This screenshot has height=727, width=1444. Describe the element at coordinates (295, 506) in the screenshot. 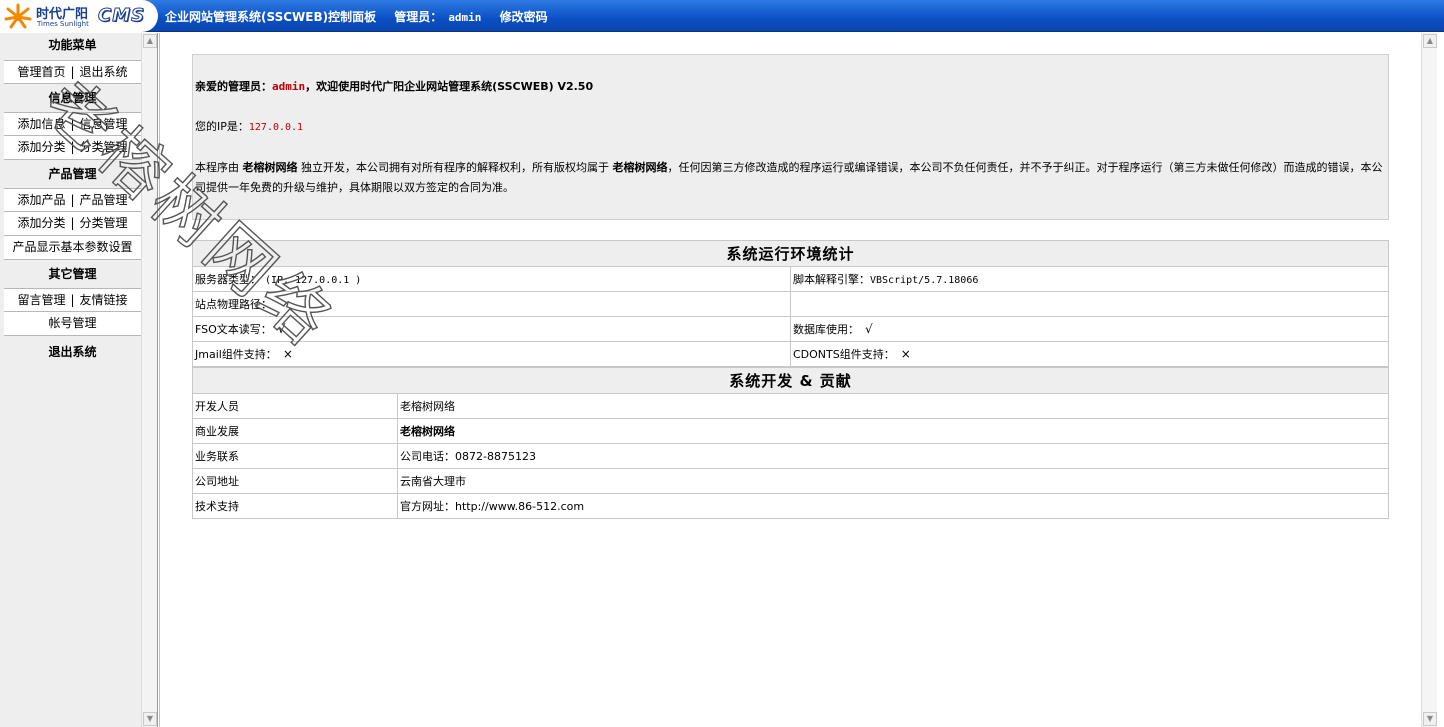

I see `dev-key-cell: 技术支持` at that location.